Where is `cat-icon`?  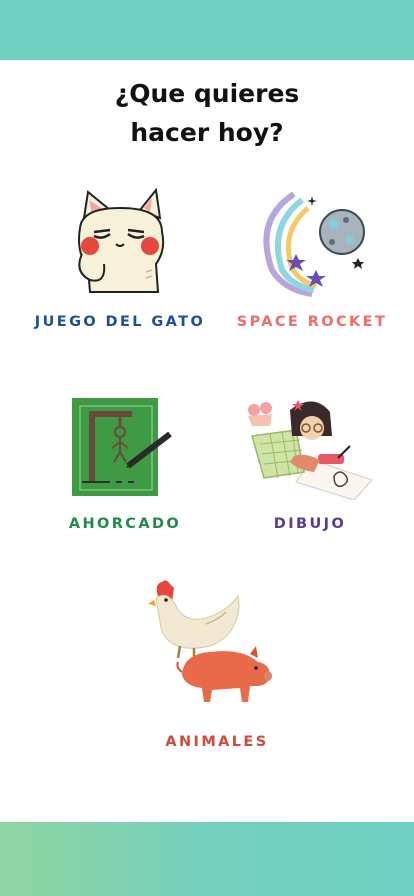
cat-icon is located at coordinates (121, 240).